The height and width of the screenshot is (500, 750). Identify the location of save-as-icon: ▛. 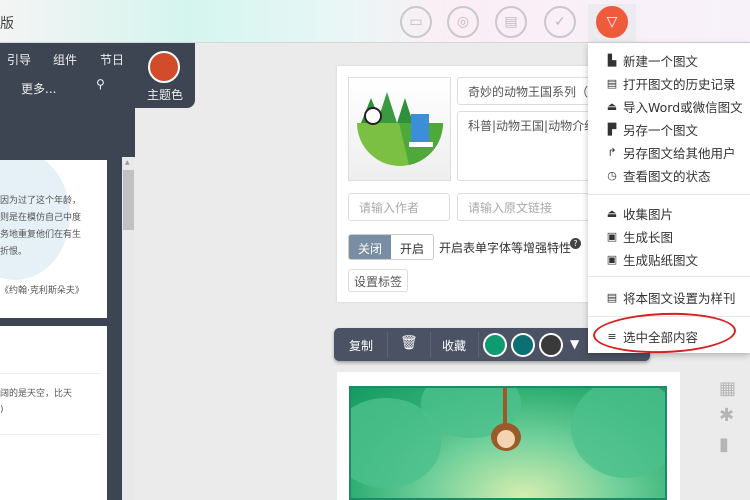
(612, 129).